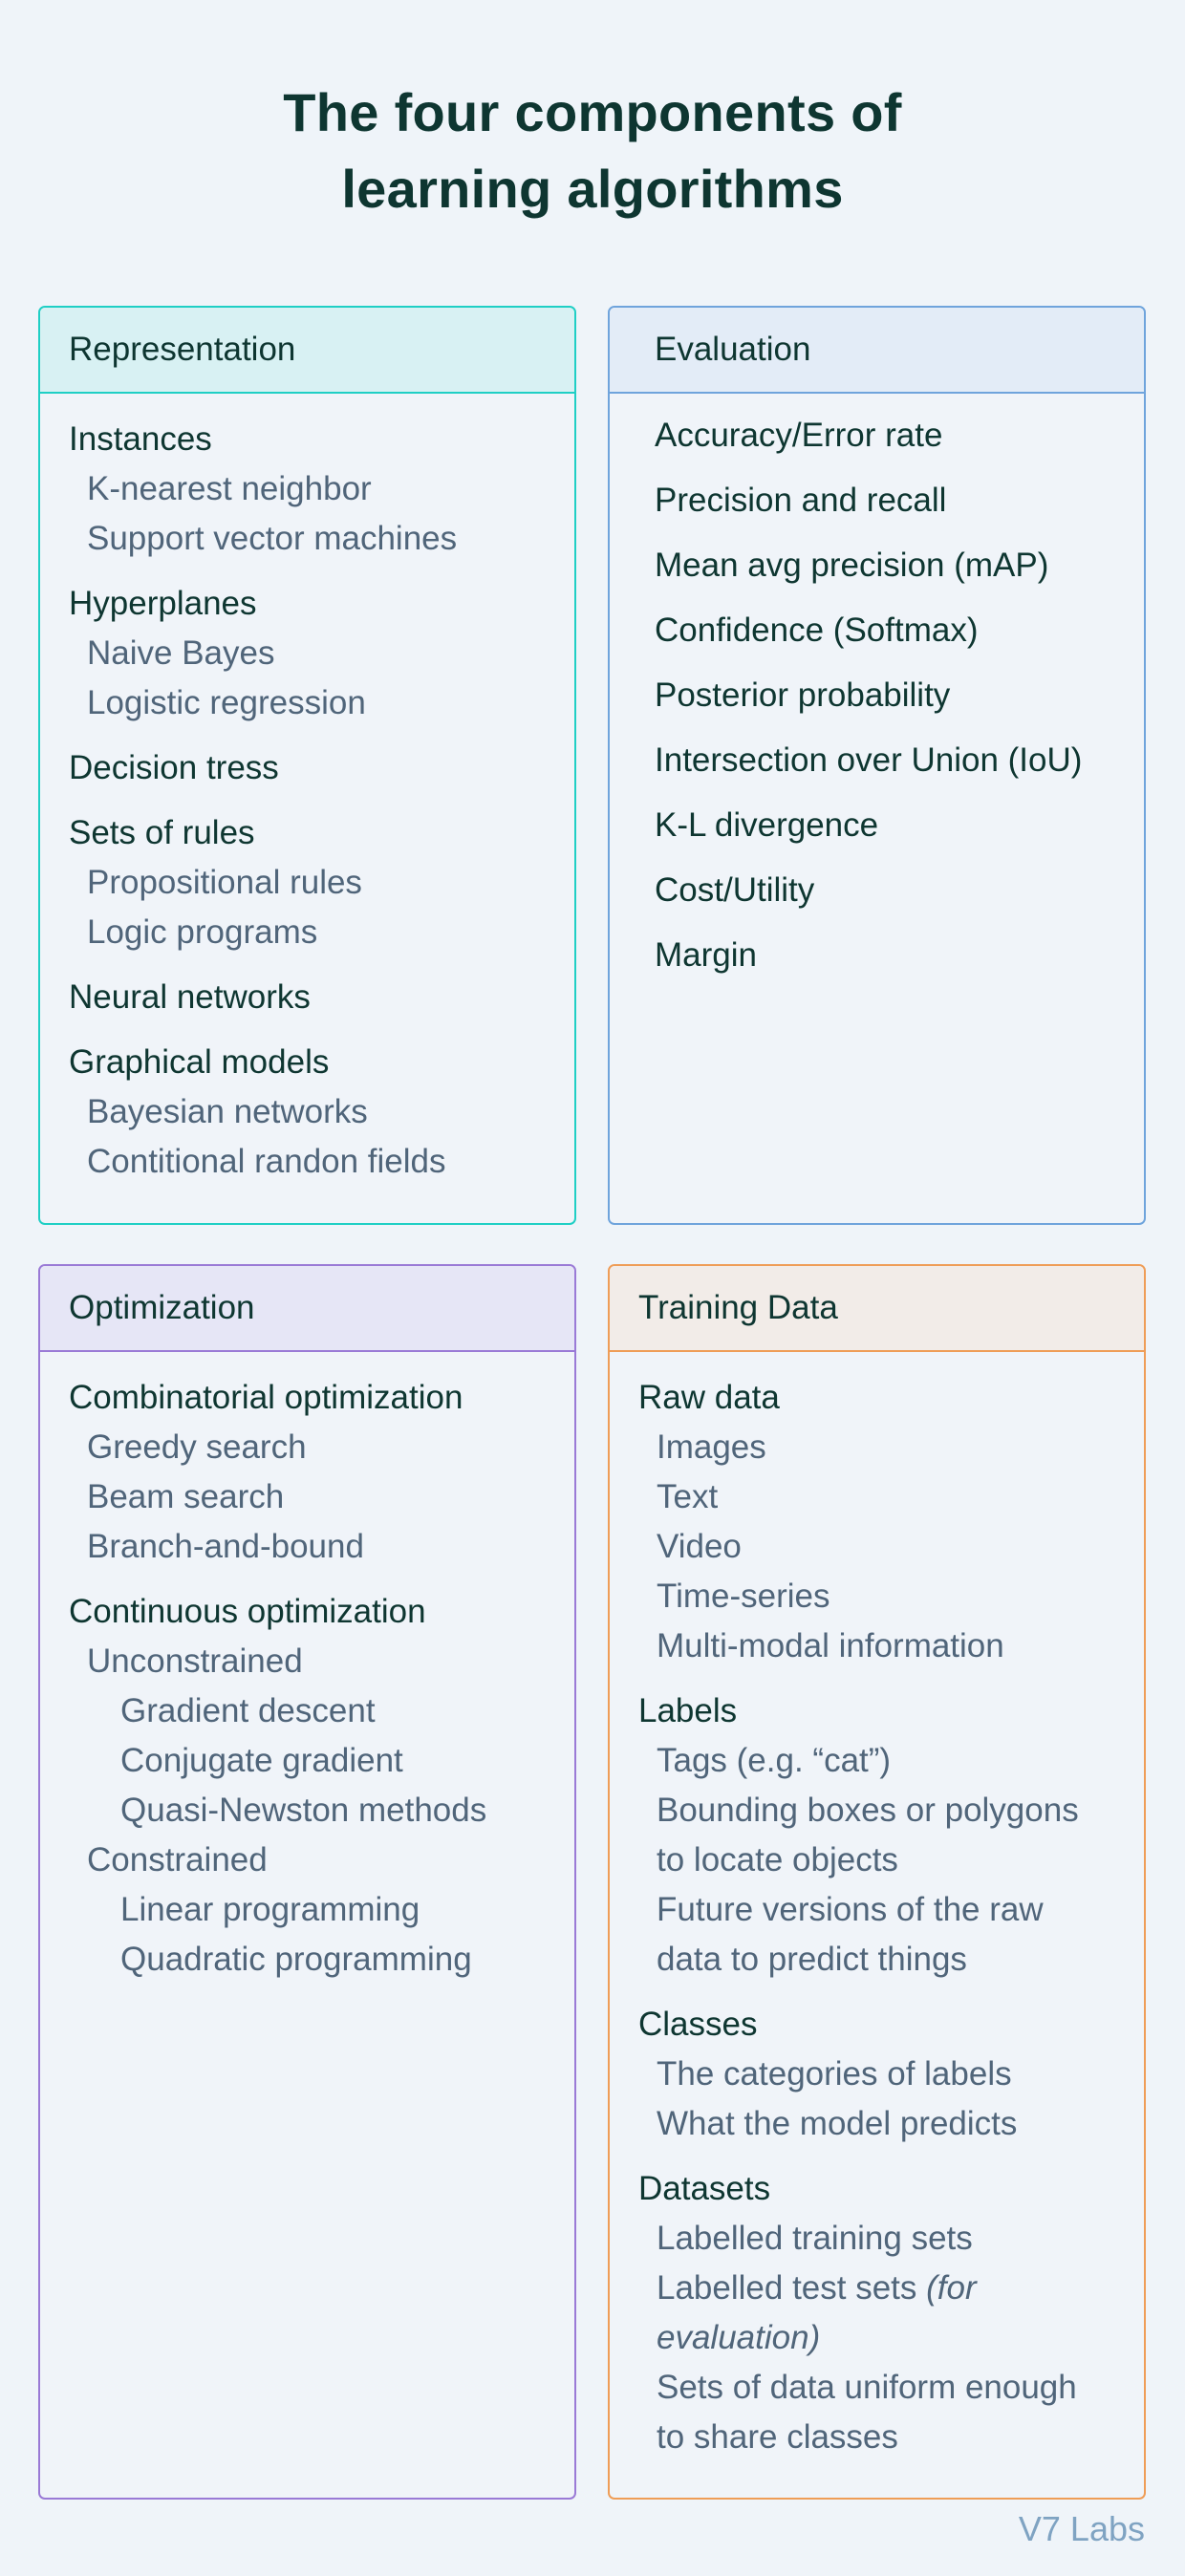 The image size is (1185, 2576). What do you see at coordinates (181, 653) in the screenshot?
I see `list-item: Naive Bayes` at bounding box center [181, 653].